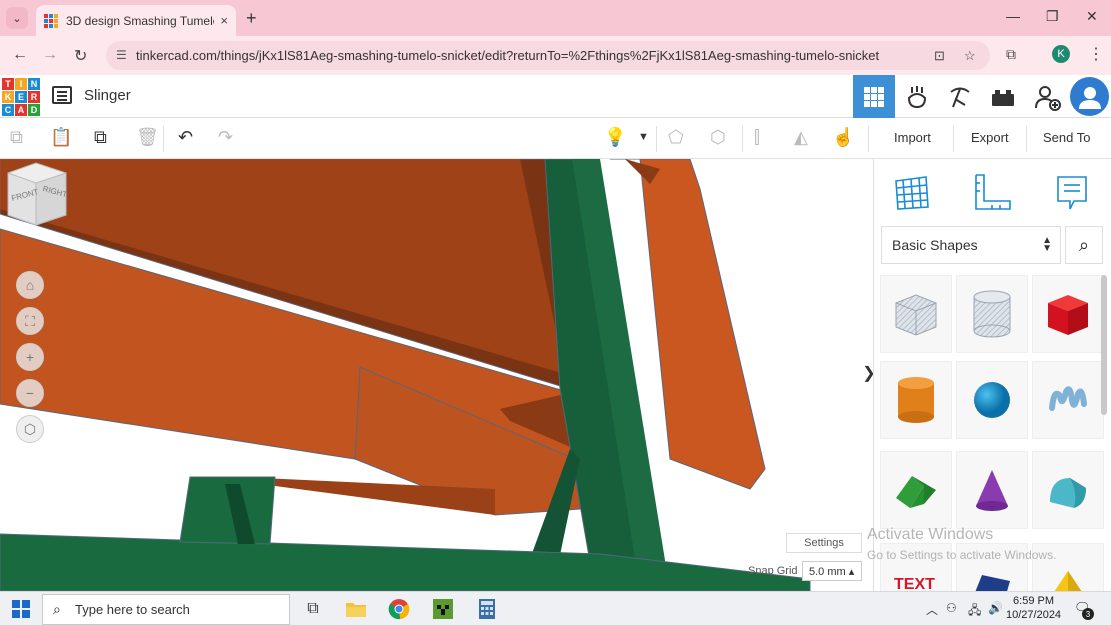 The image size is (1111, 625). Describe the element at coordinates (224, 20) in the screenshot. I see `tab-close-icon: ×` at that location.